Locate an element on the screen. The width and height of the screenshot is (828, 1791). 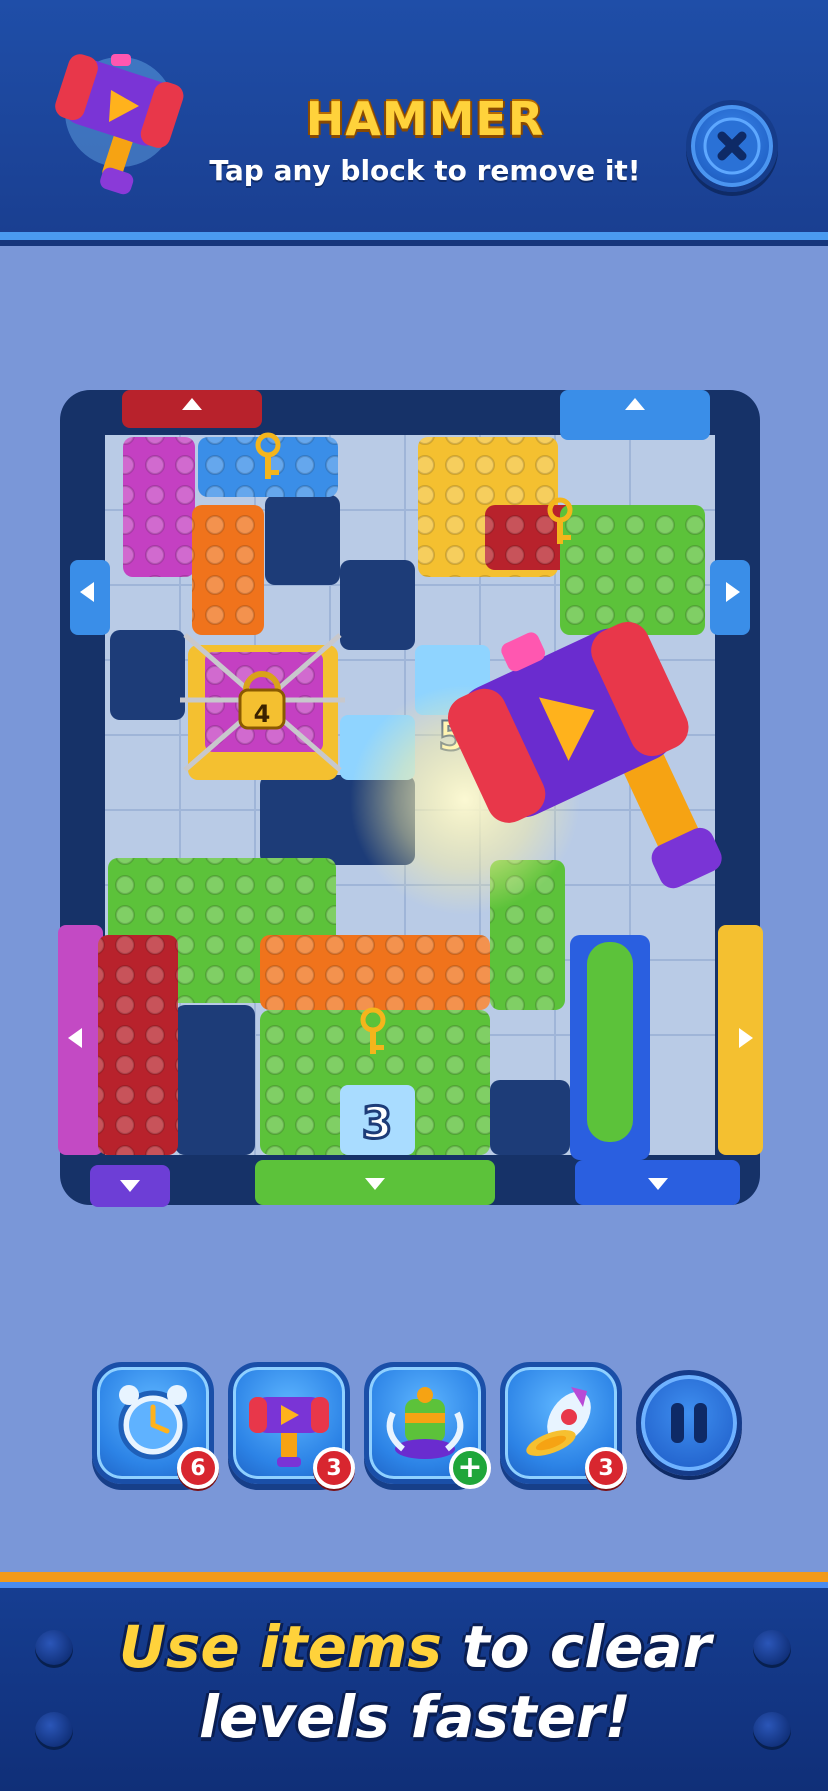
pause-button is located at coordinates (689, 1423).